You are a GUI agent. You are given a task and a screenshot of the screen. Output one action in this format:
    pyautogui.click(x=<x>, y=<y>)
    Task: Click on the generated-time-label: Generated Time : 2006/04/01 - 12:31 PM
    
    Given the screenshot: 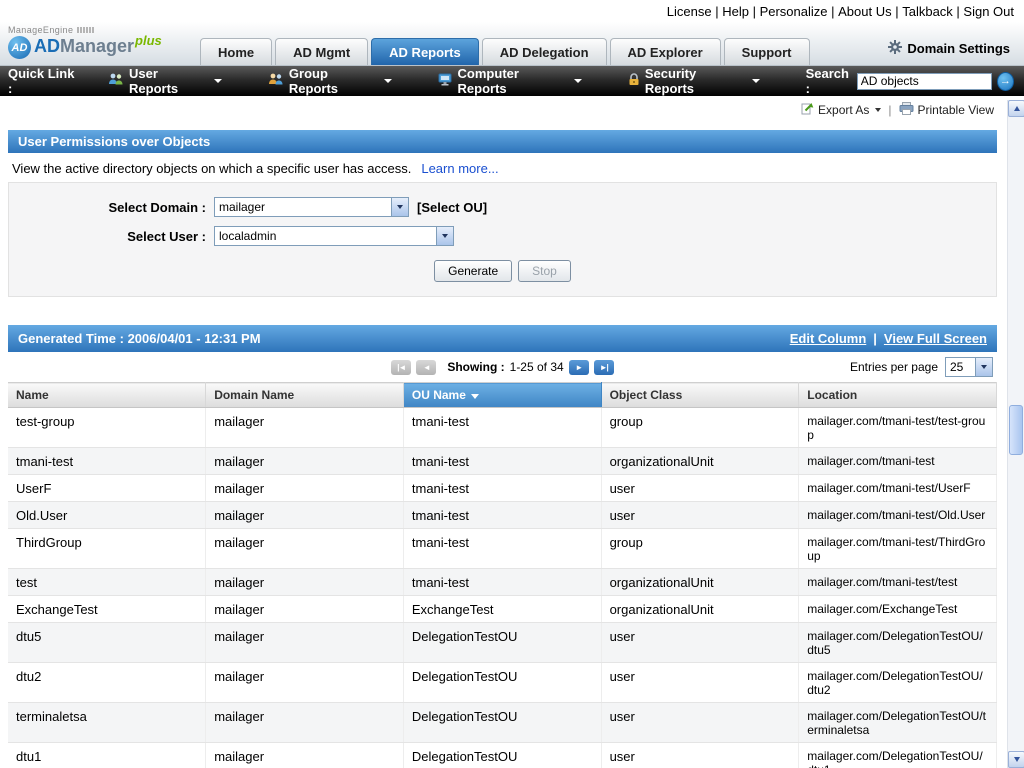 What is the action you would take?
    pyautogui.click(x=139, y=338)
    